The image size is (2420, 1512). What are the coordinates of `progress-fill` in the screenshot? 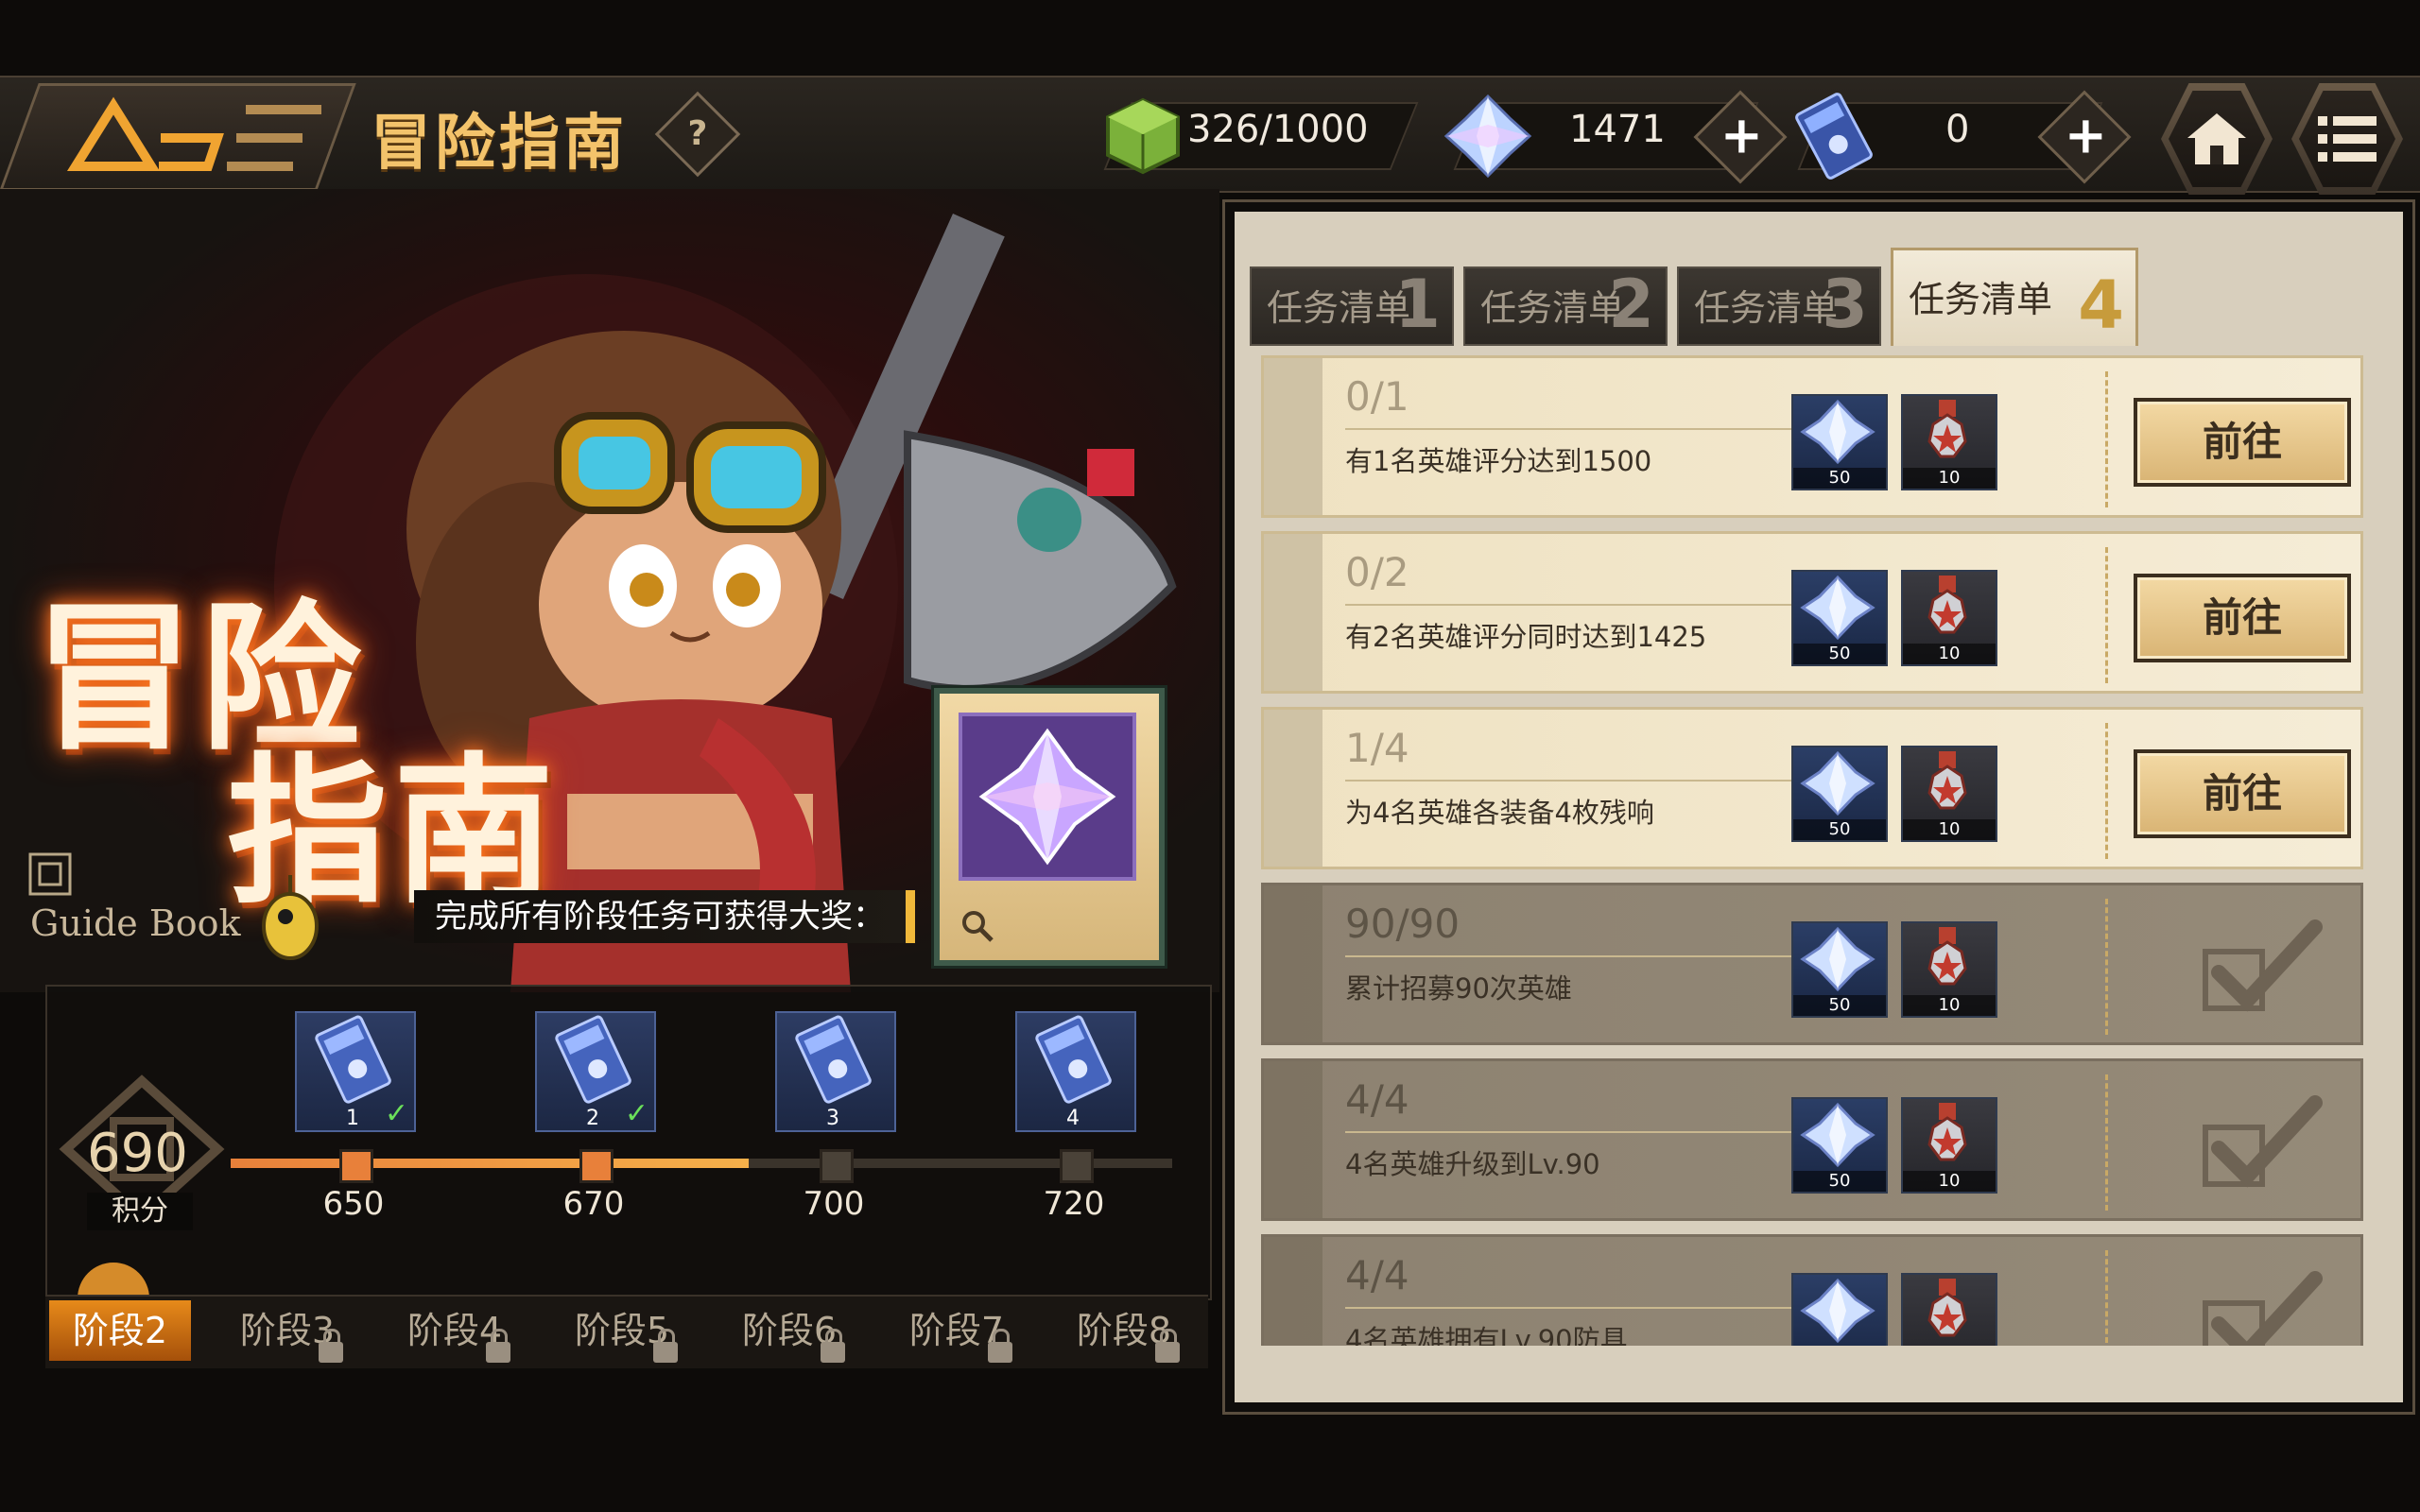 It's located at (490, 1163).